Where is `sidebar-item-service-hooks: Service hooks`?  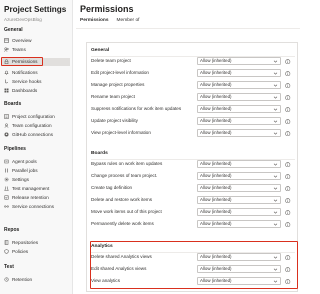 sidebar-item-service-hooks: Service hooks is located at coordinates (36, 81).